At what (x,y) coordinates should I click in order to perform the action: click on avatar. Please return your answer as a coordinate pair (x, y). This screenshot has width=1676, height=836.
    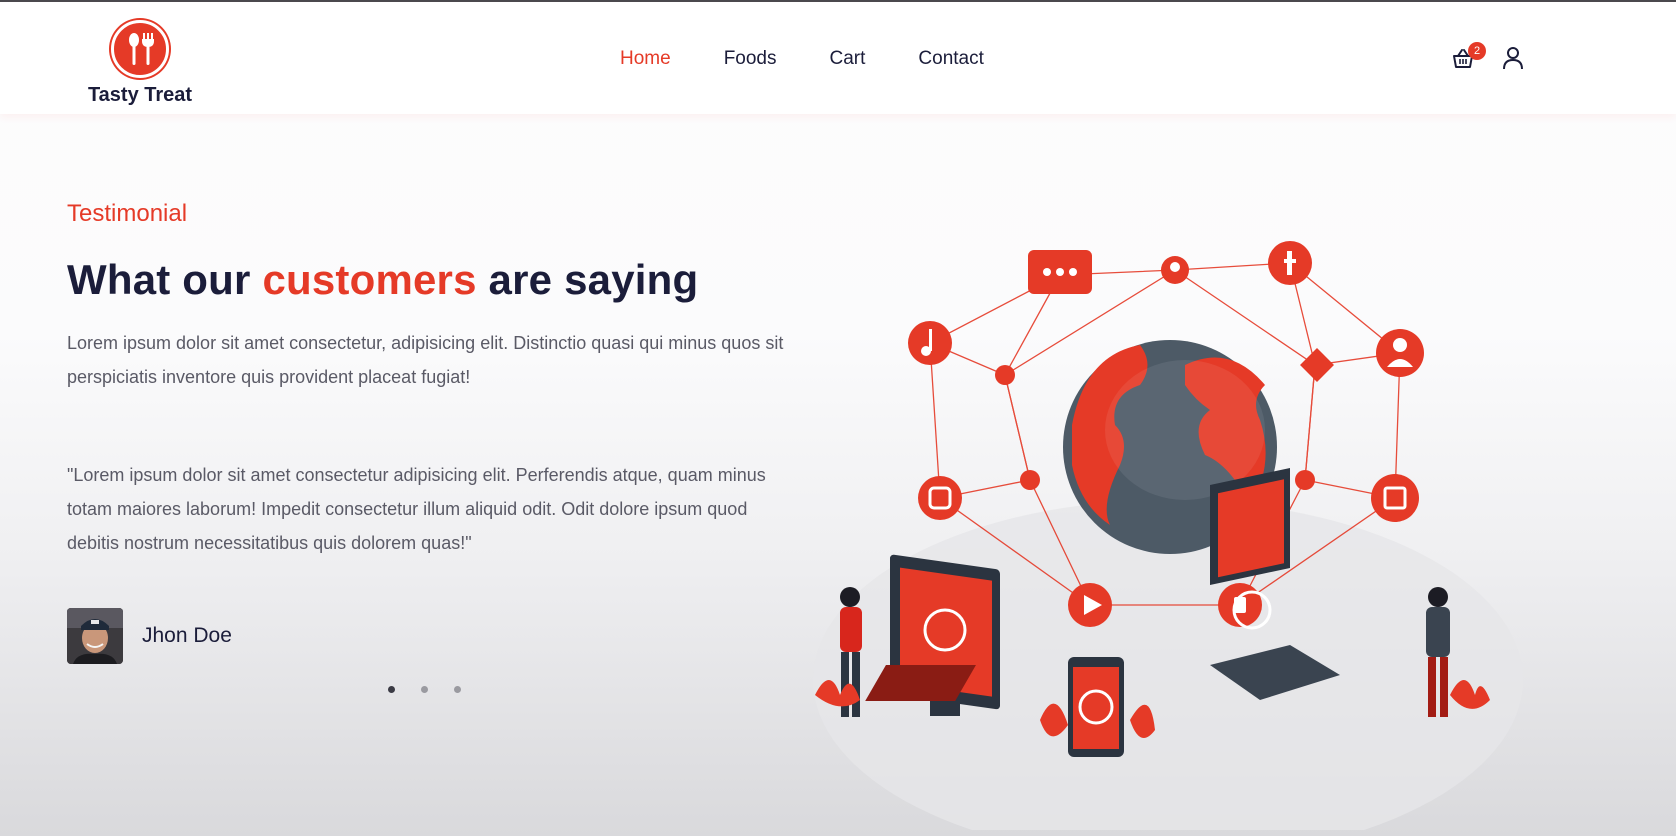
    Looking at the image, I should click on (95, 636).